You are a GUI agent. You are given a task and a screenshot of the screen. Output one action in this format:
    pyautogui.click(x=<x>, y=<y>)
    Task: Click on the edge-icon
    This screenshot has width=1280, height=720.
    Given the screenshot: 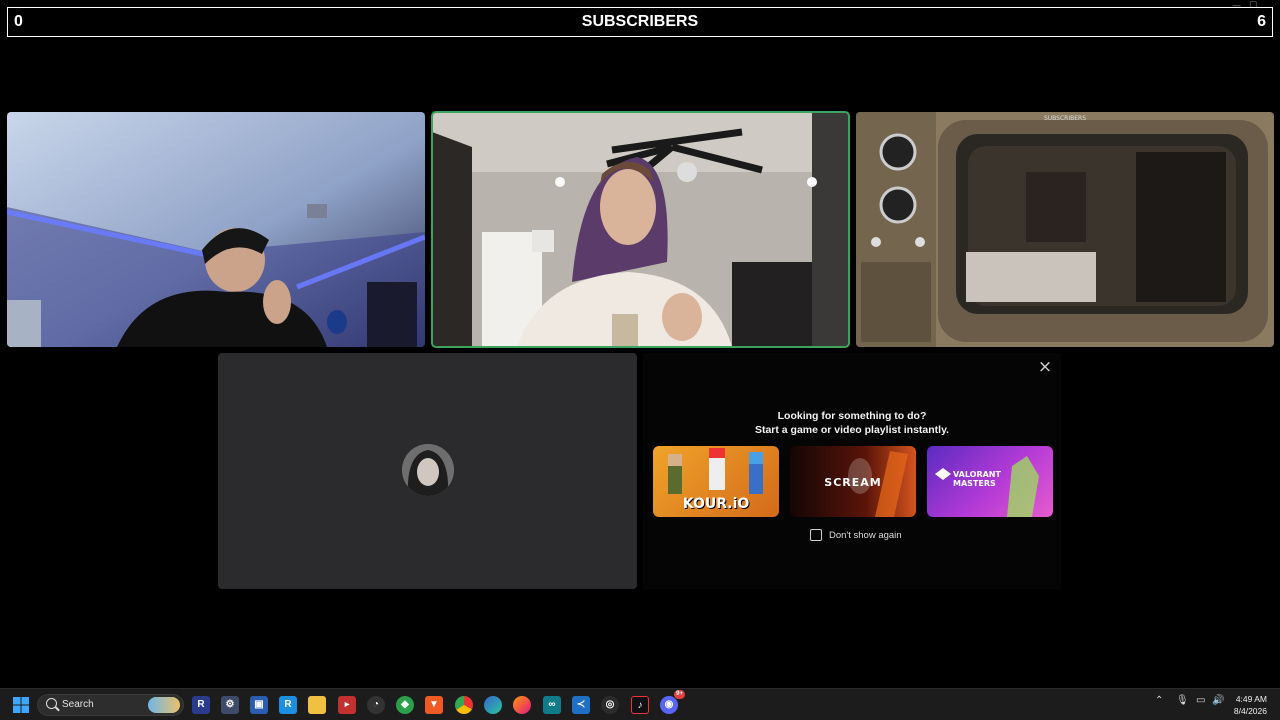 What is the action you would take?
    pyautogui.click(x=493, y=705)
    